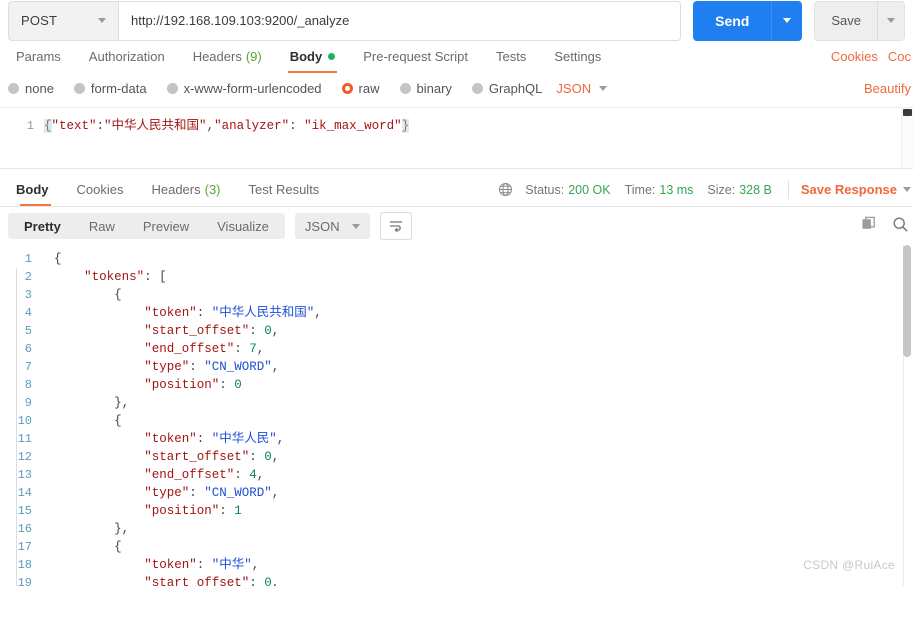 The height and width of the screenshot is (626, 913). Describe the element at coordinates (74, 126) in the screenshot. I see `code-key-text: "text"` at that location.